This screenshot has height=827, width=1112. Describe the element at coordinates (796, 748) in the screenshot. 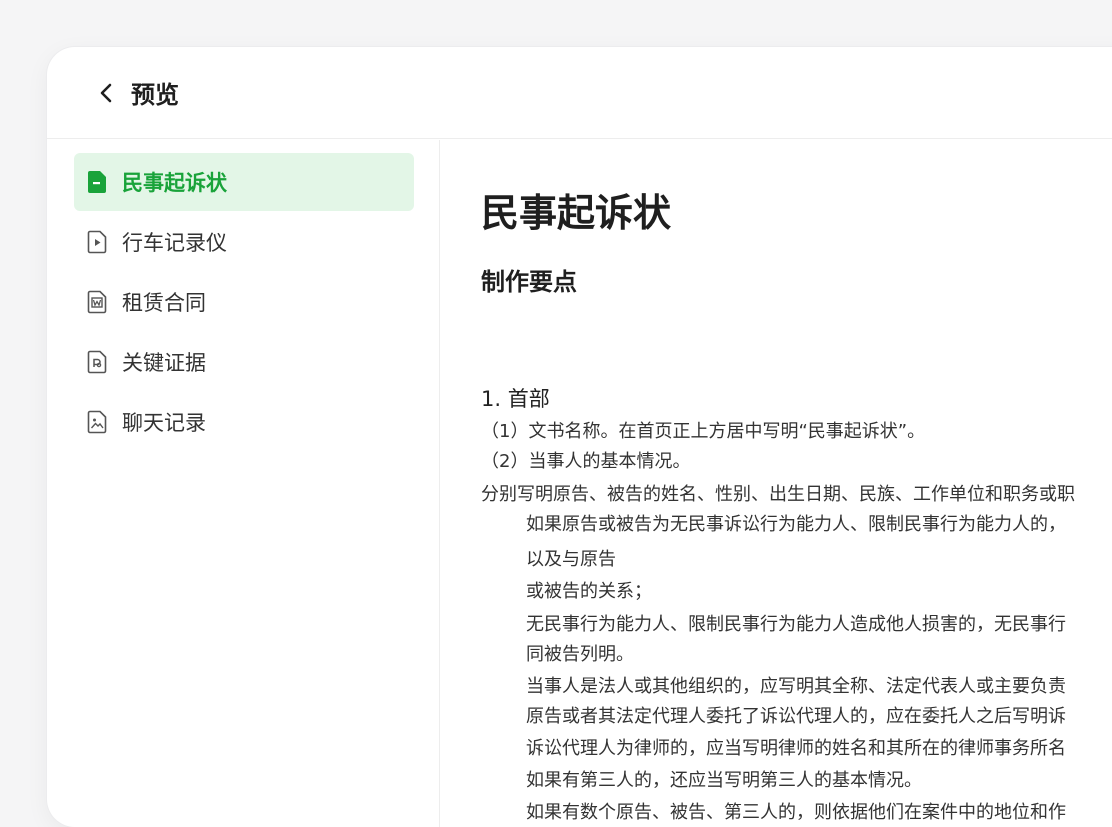

I see `doc-line: 诉讼代理人为律师的，应当写明律师的姓名和其所在的律师事务所名` at that location.